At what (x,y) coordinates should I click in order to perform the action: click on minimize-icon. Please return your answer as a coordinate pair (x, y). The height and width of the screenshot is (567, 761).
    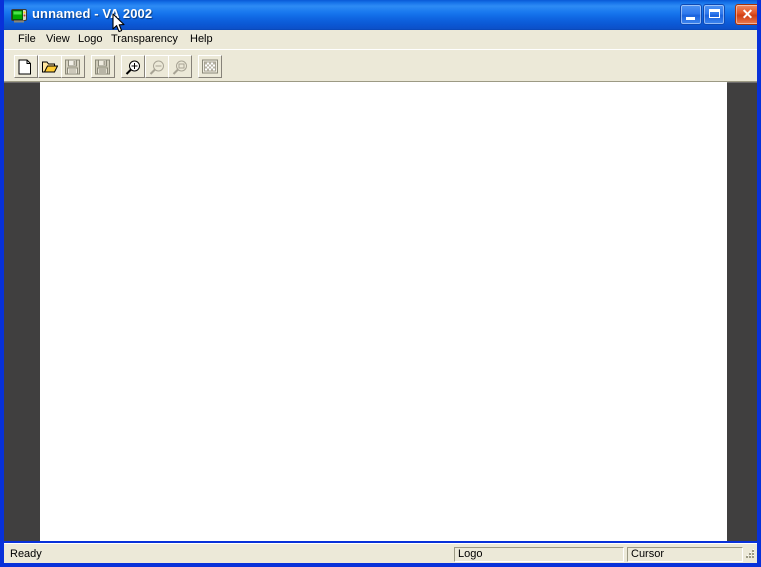
    Looking at the image, I should click on (690, 18).